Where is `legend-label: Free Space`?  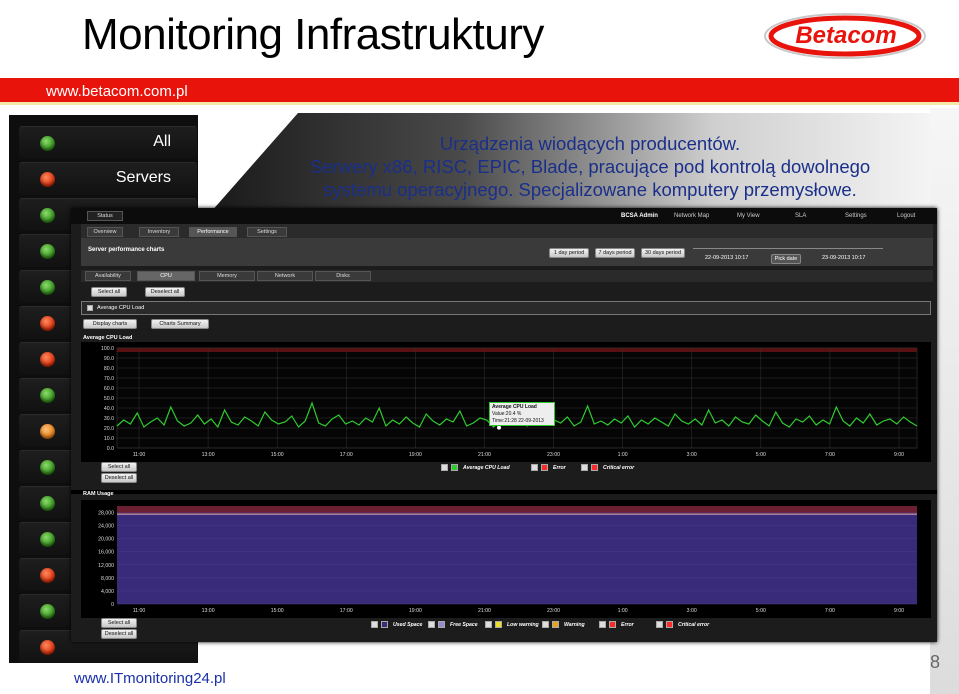
legend-label: Free Space is located at coordinates (464, 625).